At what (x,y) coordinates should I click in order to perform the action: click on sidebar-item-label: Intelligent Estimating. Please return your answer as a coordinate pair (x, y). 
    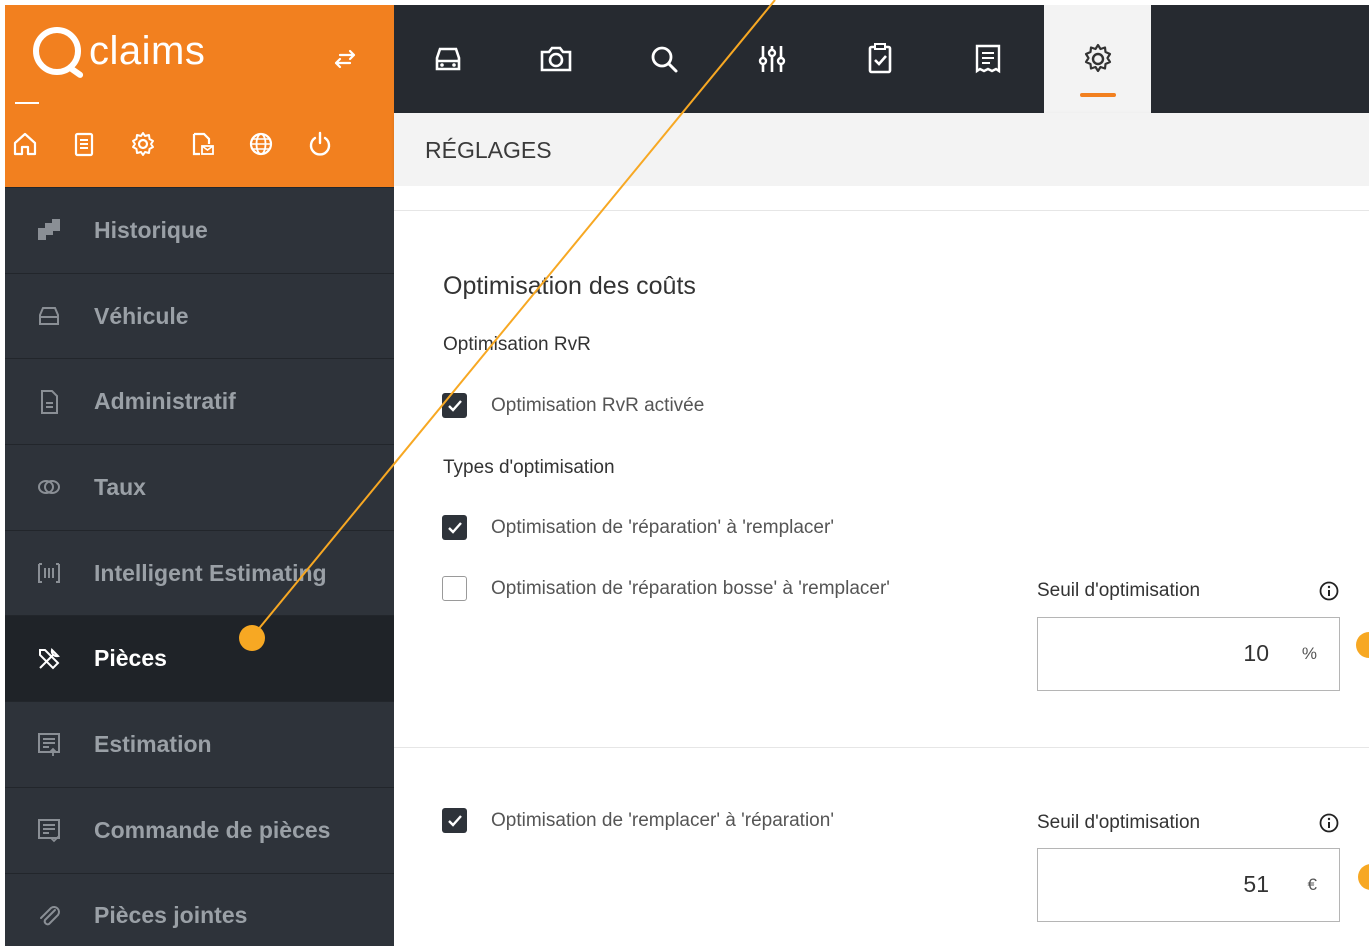
    Looking at the image, I should click on (210, 572).